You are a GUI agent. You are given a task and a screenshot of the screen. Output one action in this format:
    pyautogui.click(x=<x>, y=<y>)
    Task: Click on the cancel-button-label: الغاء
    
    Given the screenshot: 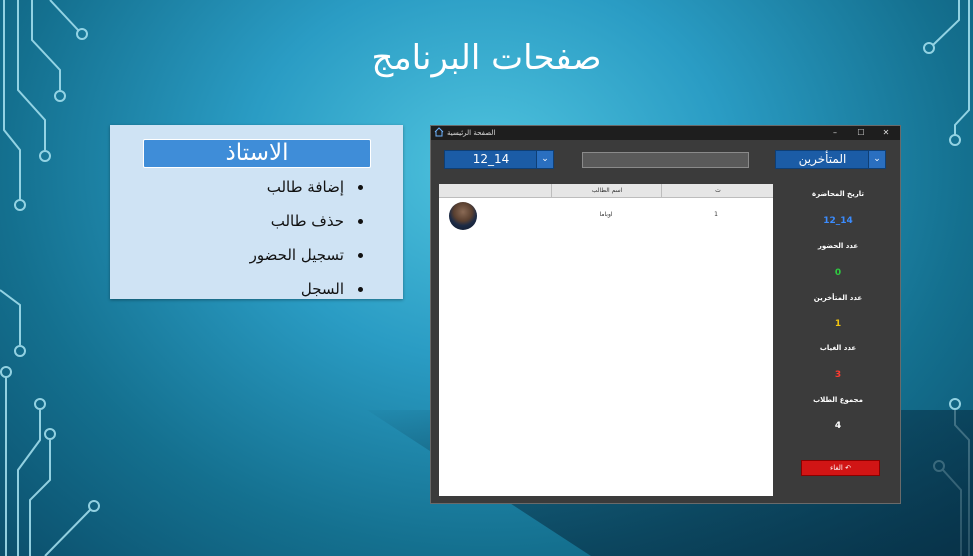 What is the action you would take?
    pyautogui.click(x=836, y=468)
    